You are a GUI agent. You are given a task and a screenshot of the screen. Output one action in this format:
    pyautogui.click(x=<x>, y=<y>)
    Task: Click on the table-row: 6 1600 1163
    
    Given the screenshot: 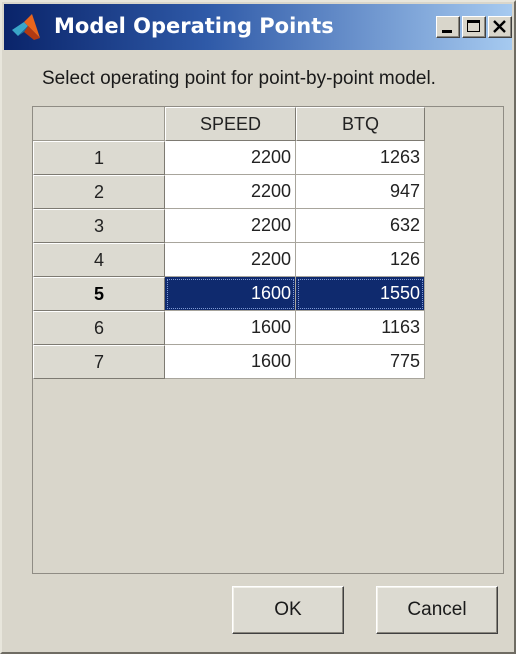 What is the action you would take?
    pyautogui.click(x=229, y=328)
    